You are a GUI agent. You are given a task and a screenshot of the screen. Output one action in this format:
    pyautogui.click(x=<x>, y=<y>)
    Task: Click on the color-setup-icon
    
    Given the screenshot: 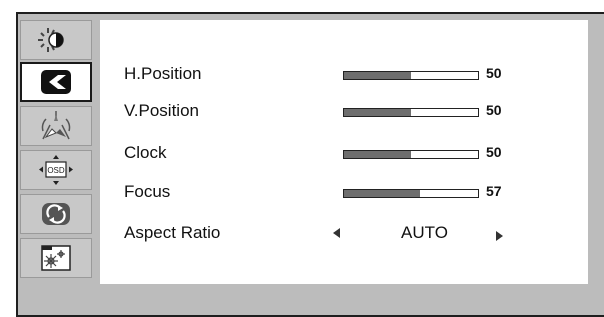 What is the action you would take?
    pyautogui.click(x=56, y=125)
    